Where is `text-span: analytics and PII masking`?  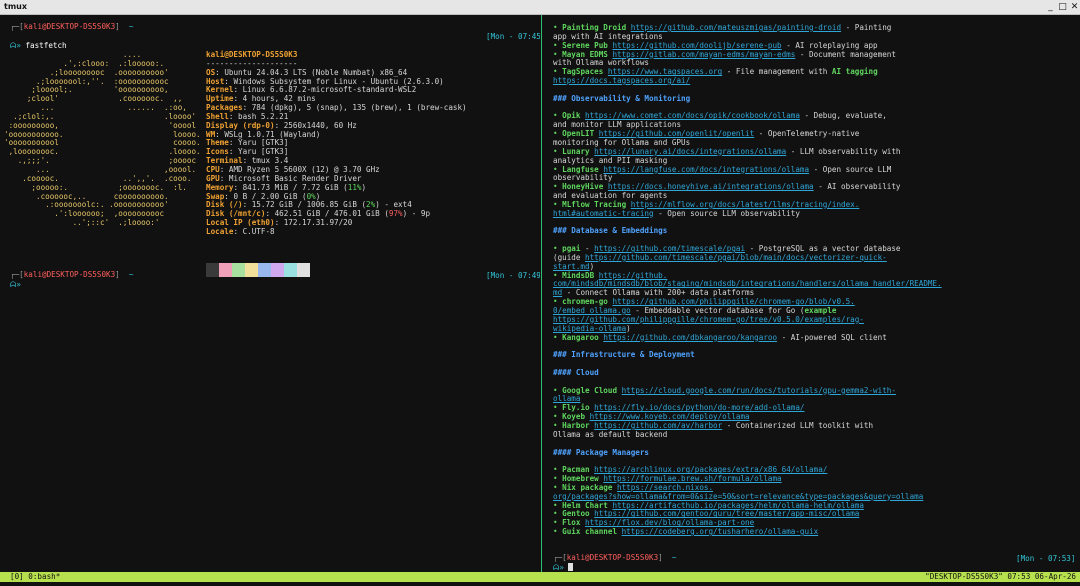
text-span: analytics and PII masking is located at coordinates (610, 160).